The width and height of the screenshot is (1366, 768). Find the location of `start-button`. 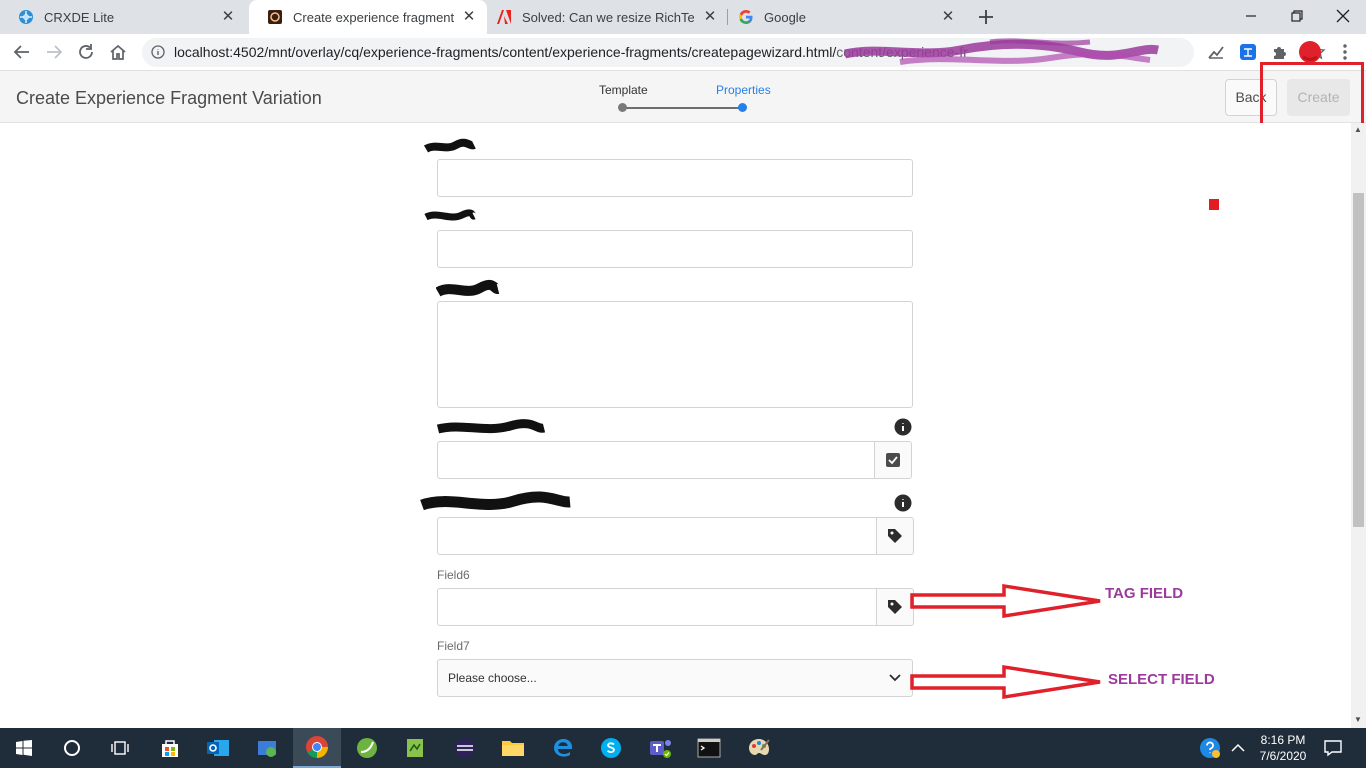

start-button is located at coordinates (24, 748).